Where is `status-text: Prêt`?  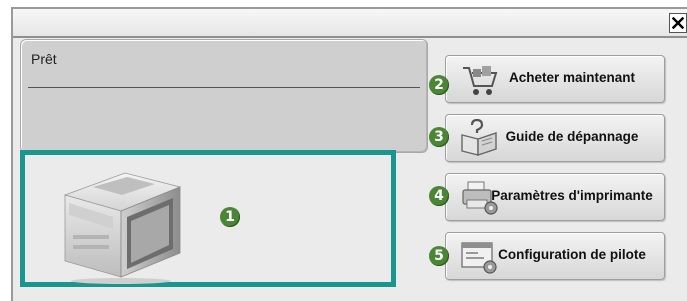 status-text: Prêt is located at coordinates (44, 59).